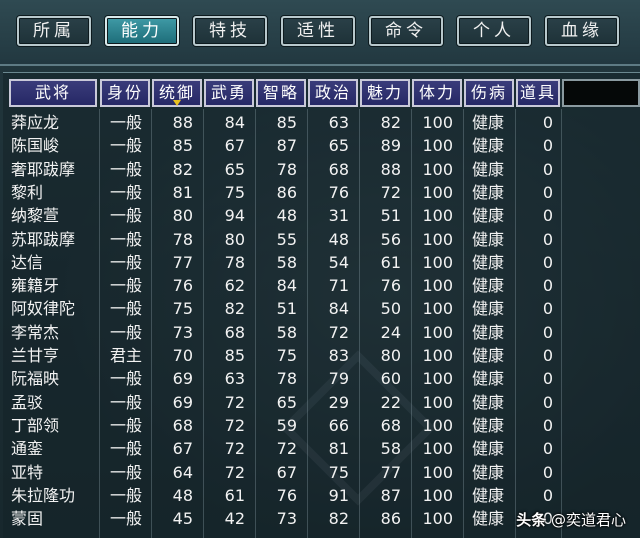 This screenshot has height=538, width=640. I want to click on table-row: 纳黎萱 一般 80 94 48 31 51 100 健康 0, so click(321, 215).